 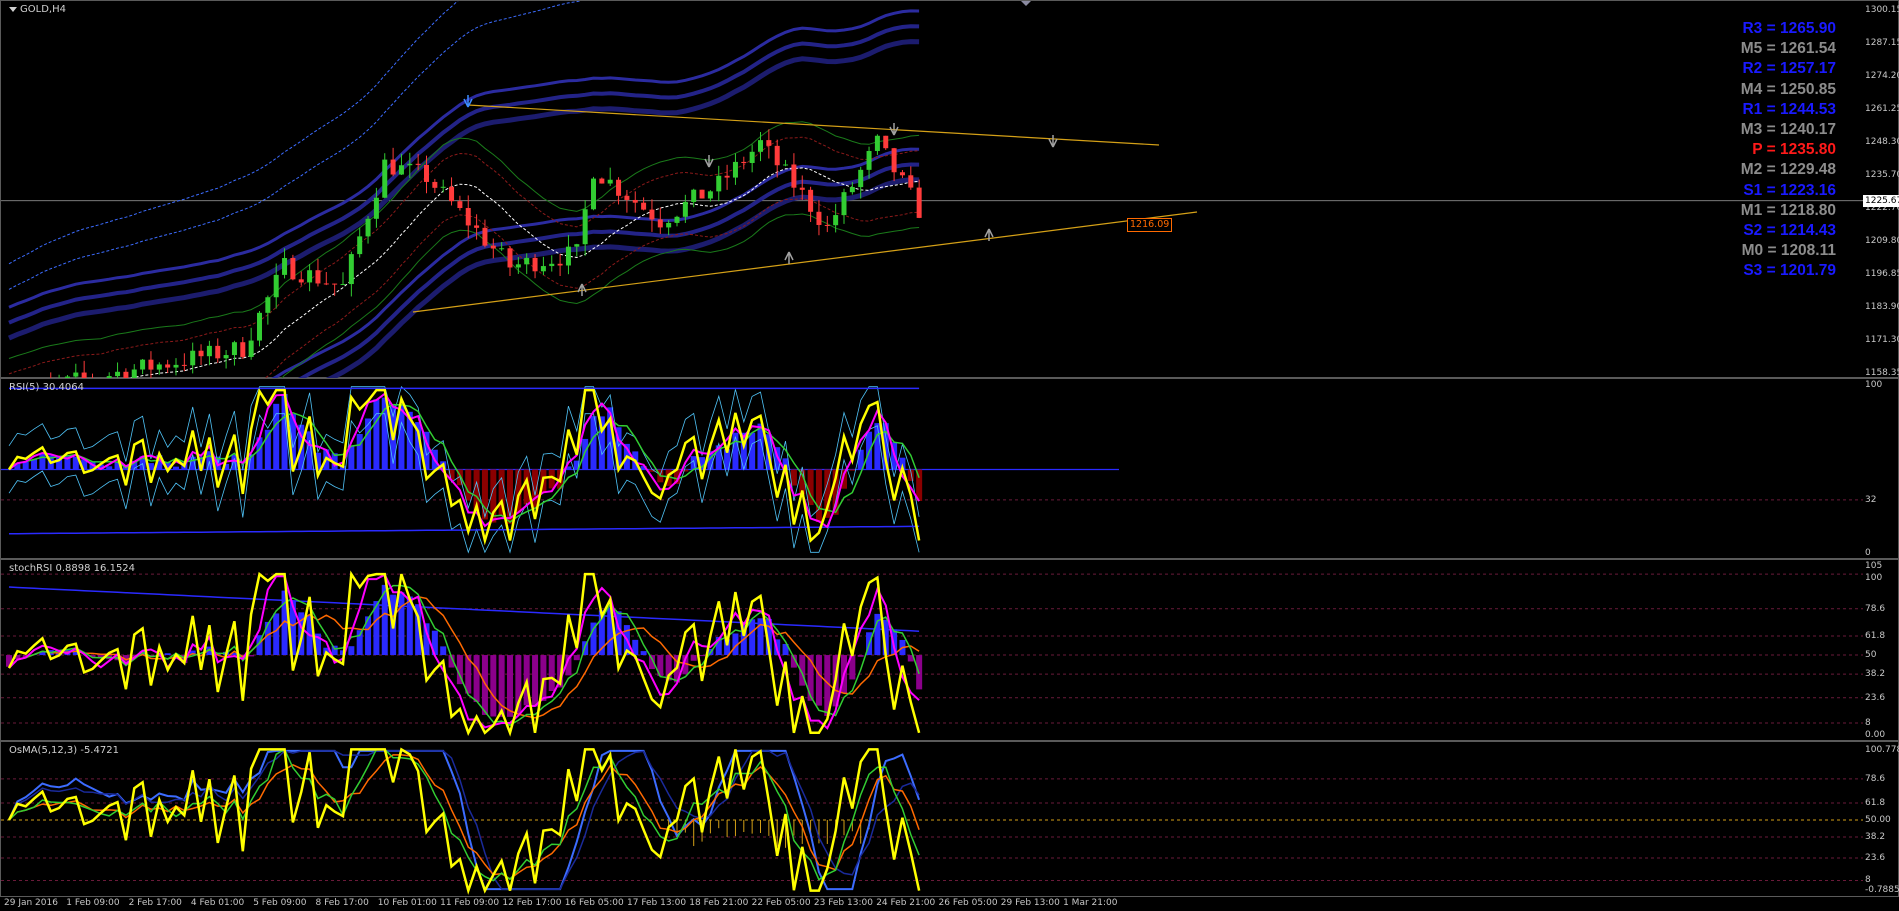 I want to click on axis-tick-label: 1183.90, so click(x=1882, y=307).